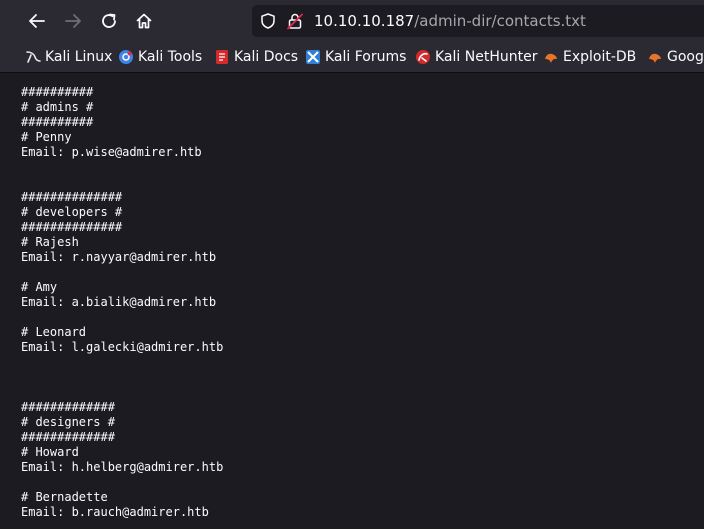 Image resolution: width=704 pixels, height=529 pixels. I want to click on home-button, so click(144, 21).